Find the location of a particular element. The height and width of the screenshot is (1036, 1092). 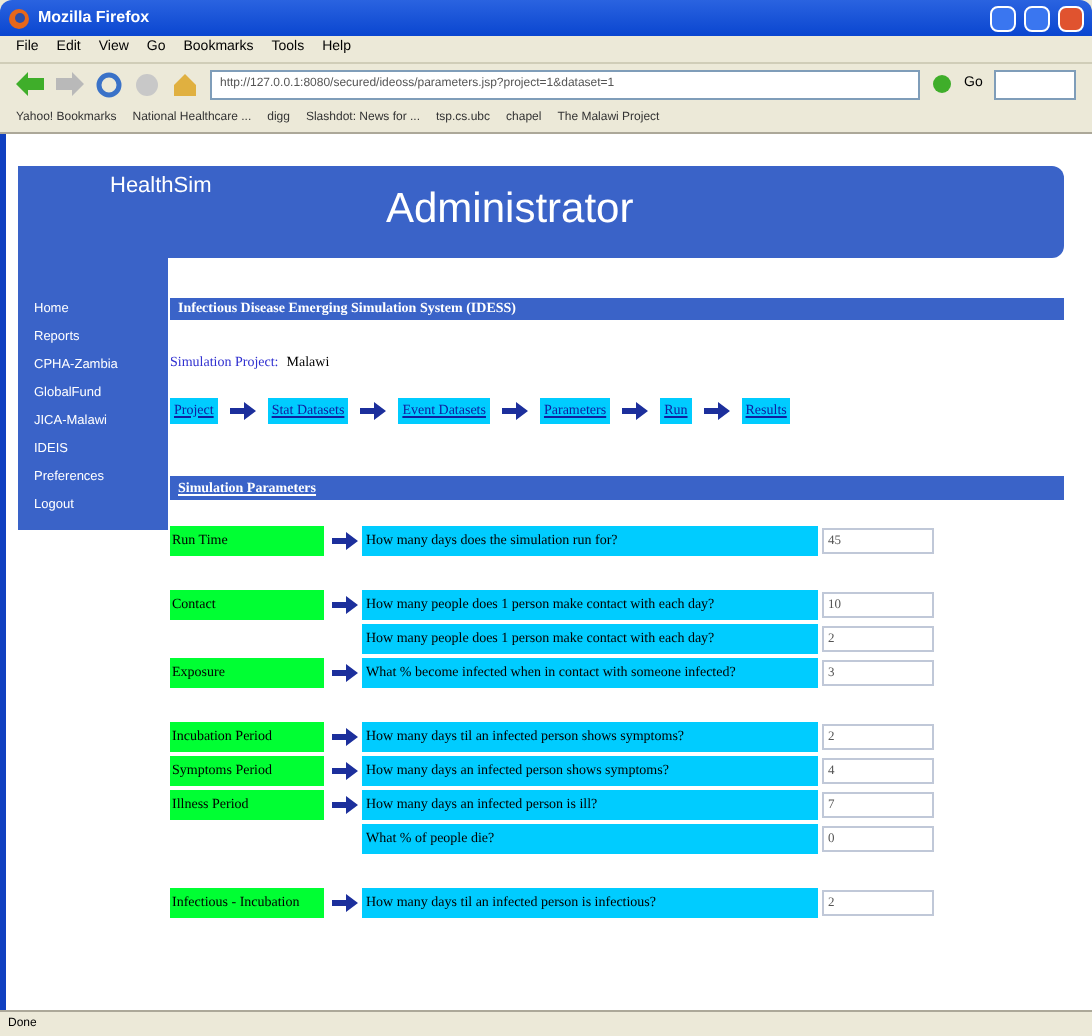

reload-icon is located at coordinates (109, 84).